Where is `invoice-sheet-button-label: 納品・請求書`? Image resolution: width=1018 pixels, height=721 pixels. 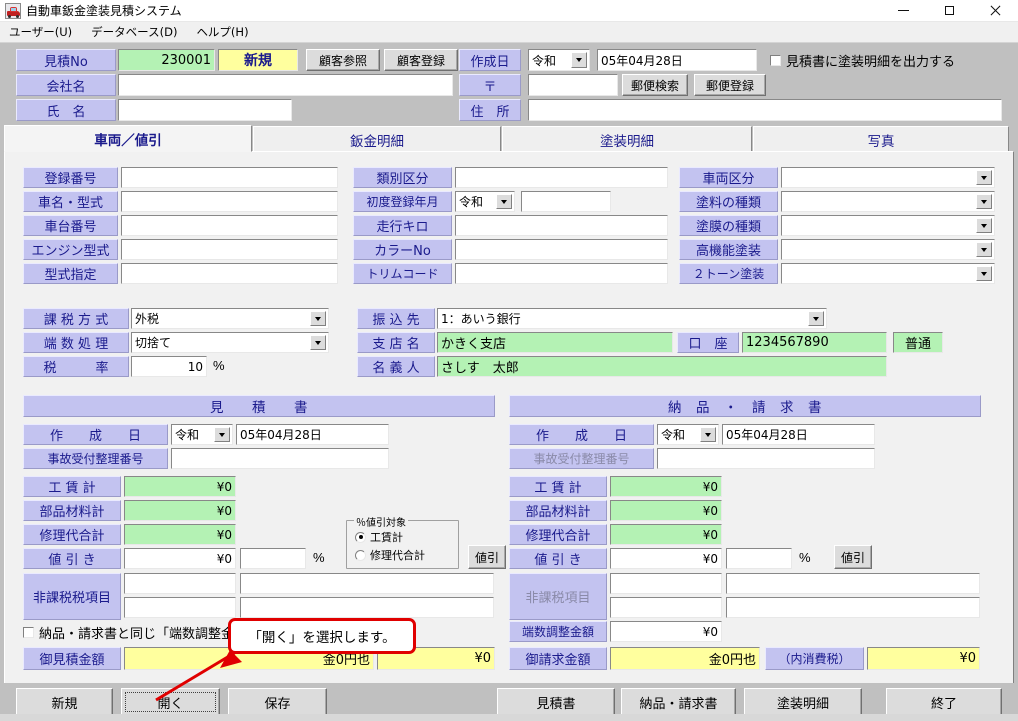
invoice-sheet-button-label: 納品・請求書 is located at coordinates (678, 704).